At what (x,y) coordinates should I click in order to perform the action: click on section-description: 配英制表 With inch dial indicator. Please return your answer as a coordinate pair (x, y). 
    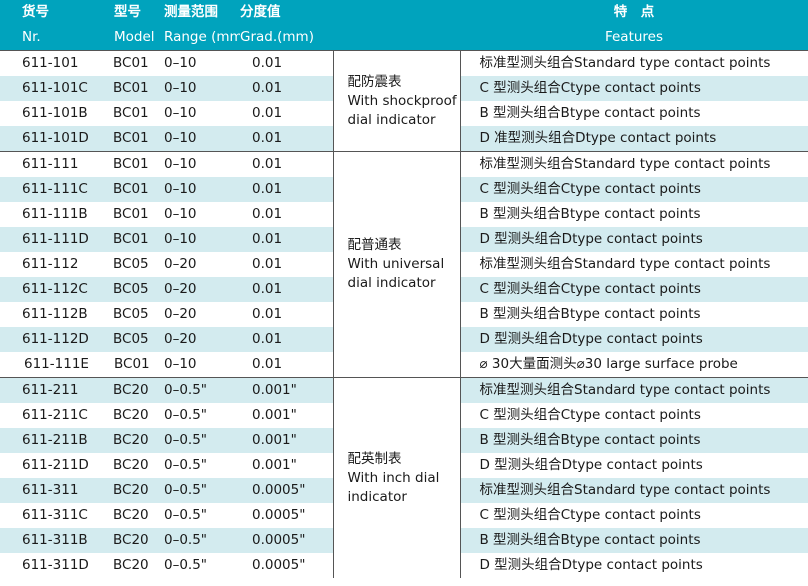
    Looking at the image, I should click on (396, 477).